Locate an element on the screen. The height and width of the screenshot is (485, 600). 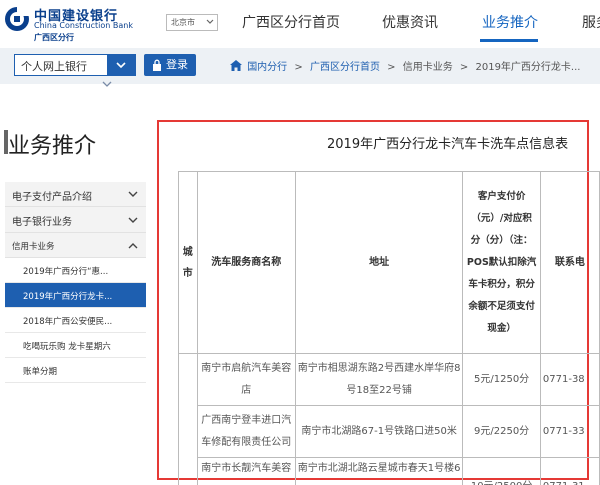
city-select: 北京市 is located at coordinates (192, 22).